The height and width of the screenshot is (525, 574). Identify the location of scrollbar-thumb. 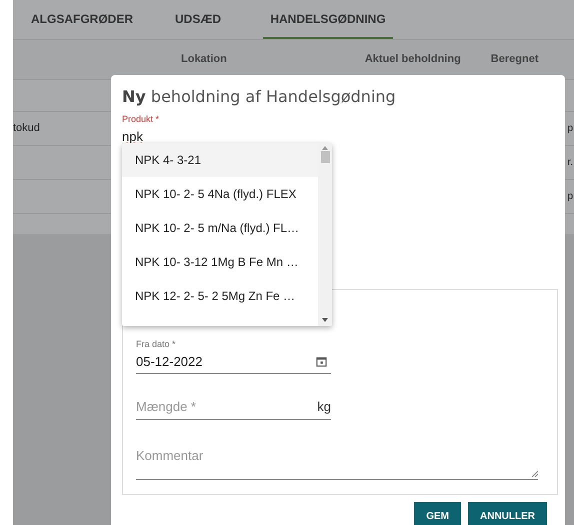
(325, 157).